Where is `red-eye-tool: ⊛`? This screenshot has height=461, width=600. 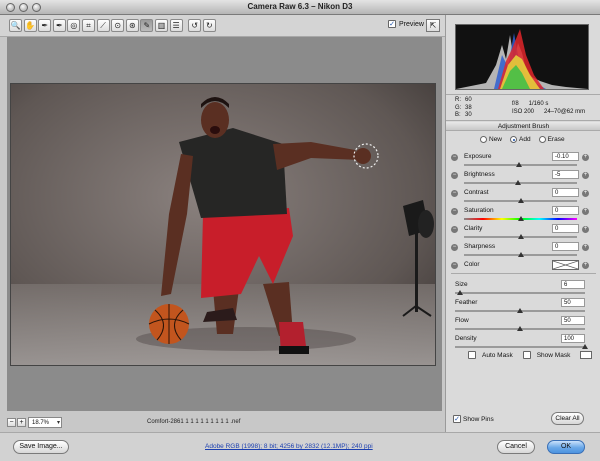 red-eye-tool: ⊛ is located at coordinates (132, 25).